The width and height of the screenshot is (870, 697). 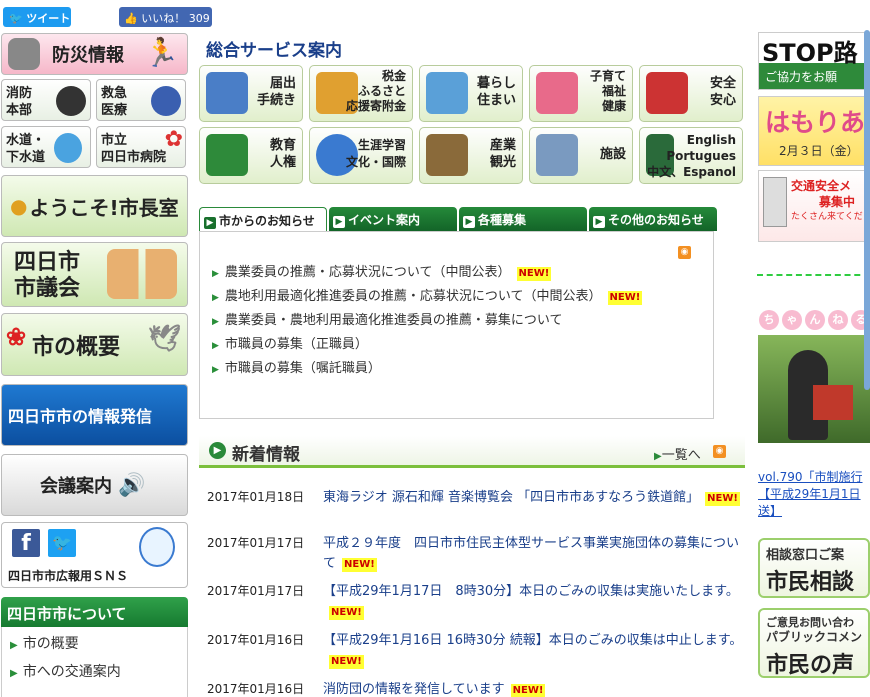 I want to click on about-city-links: ▶ 市の概要 ▶ 市への交通案内, so click(x=94, y=662).